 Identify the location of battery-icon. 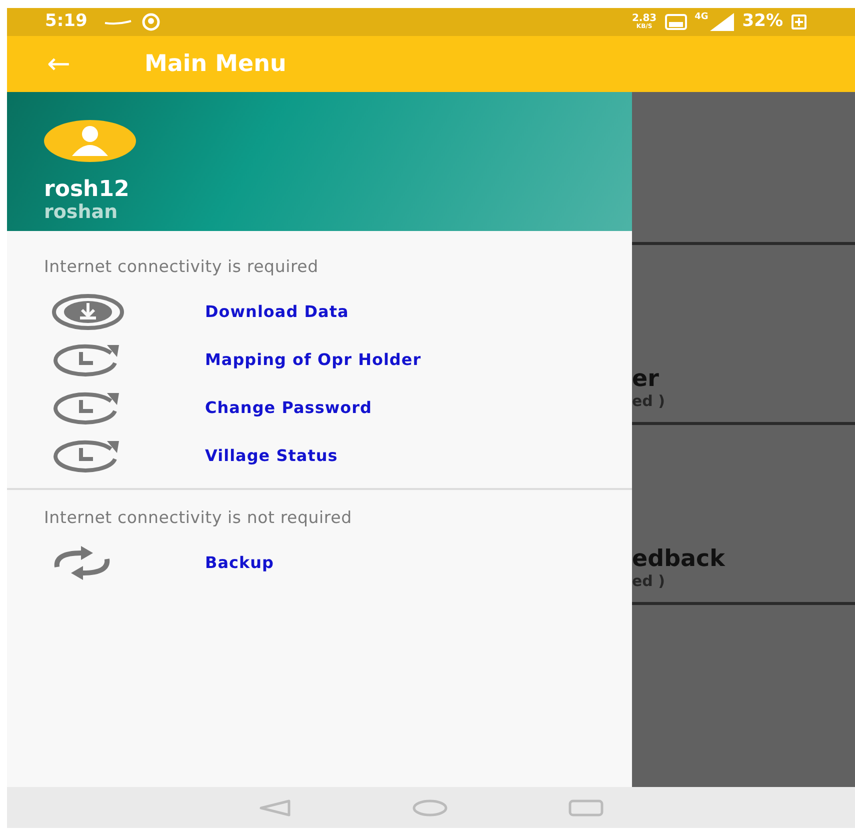
(799, 22).